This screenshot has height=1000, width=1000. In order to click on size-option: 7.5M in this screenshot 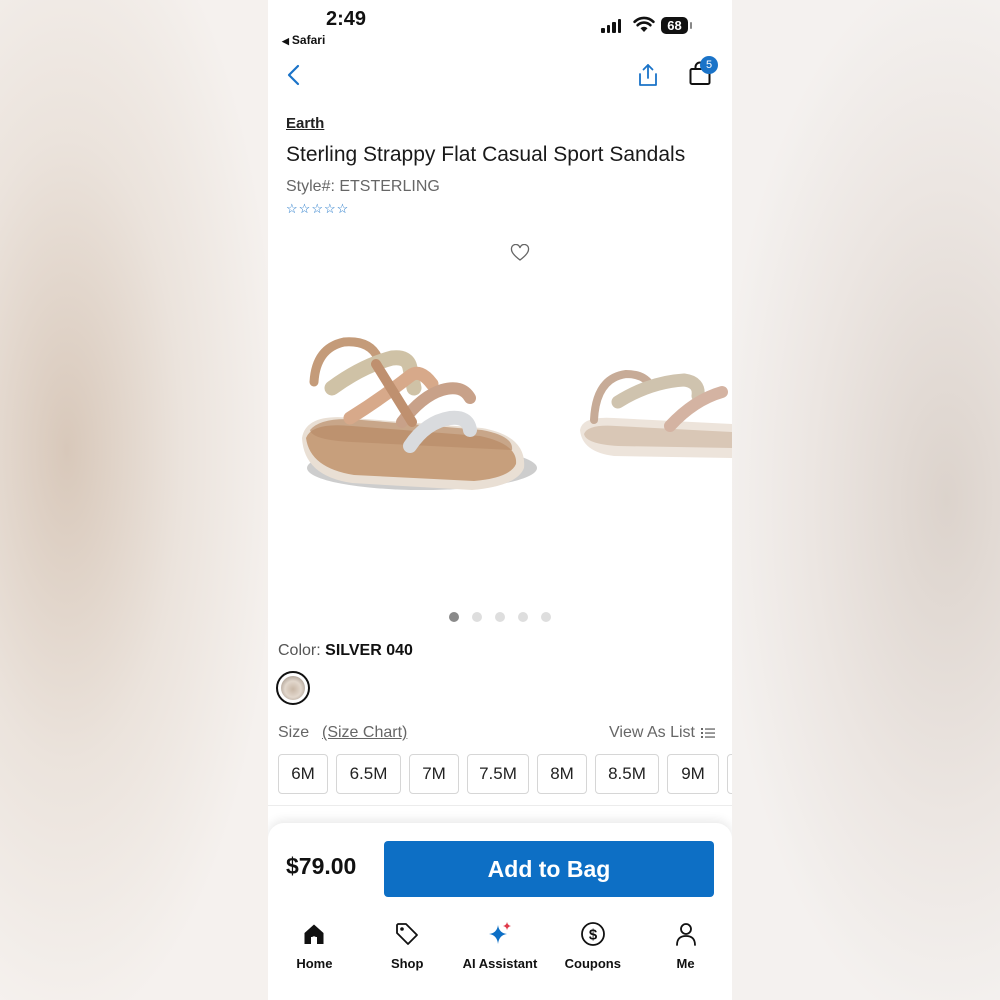, I will do `click(498, 774)`.